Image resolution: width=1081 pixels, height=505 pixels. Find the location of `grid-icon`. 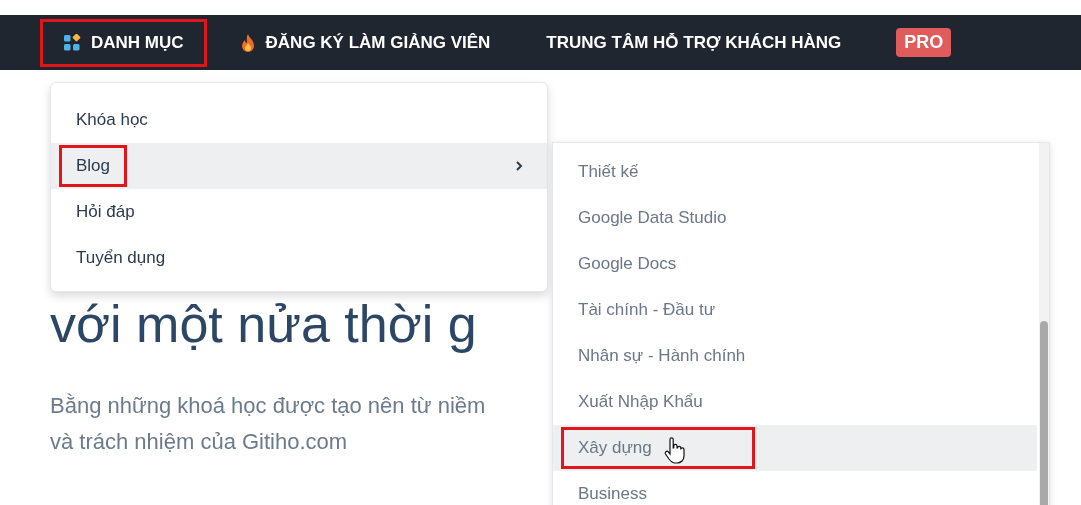

grid-icon is located at coordinates (72, 42).